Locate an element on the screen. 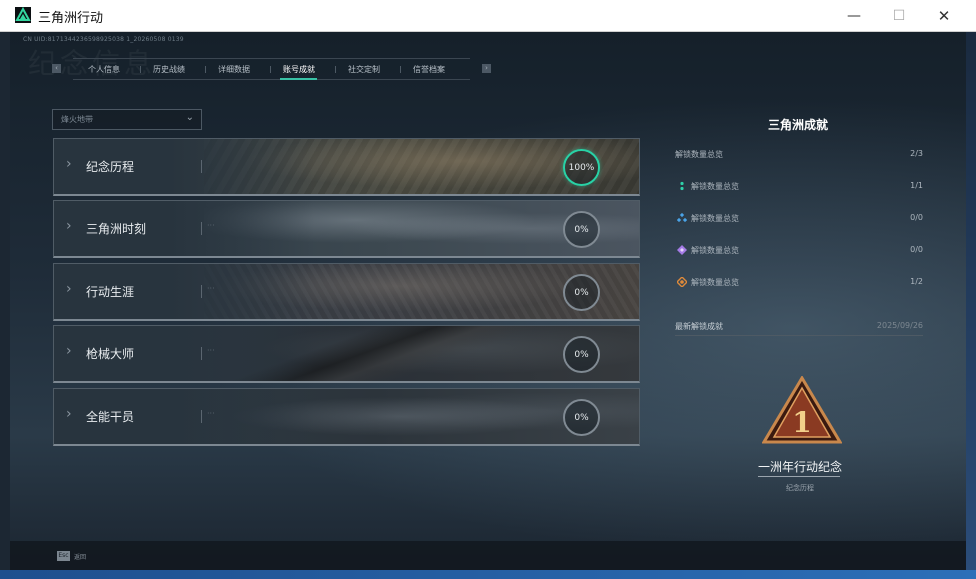 Image resolution: width=976 pixels, height=579 pixels. category-card-career: › 行动生涯 ··· 0% is located at coordinates (346, 292).